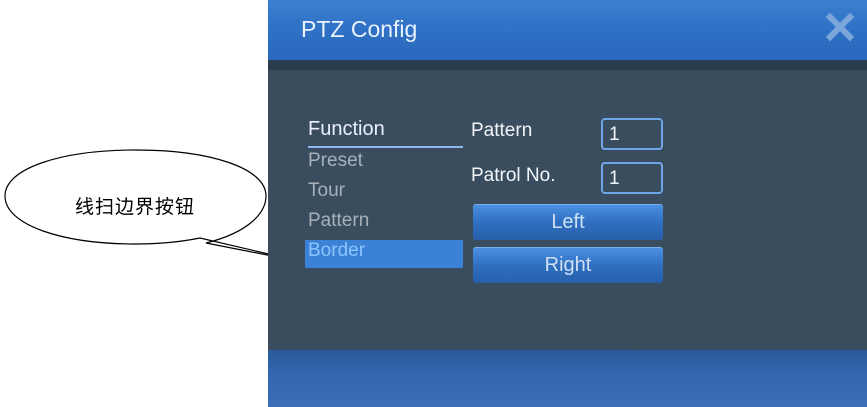 The height and width of the screenshot is (407, 867). I want to click on patrol-no-field: 1, so click(632, 178).